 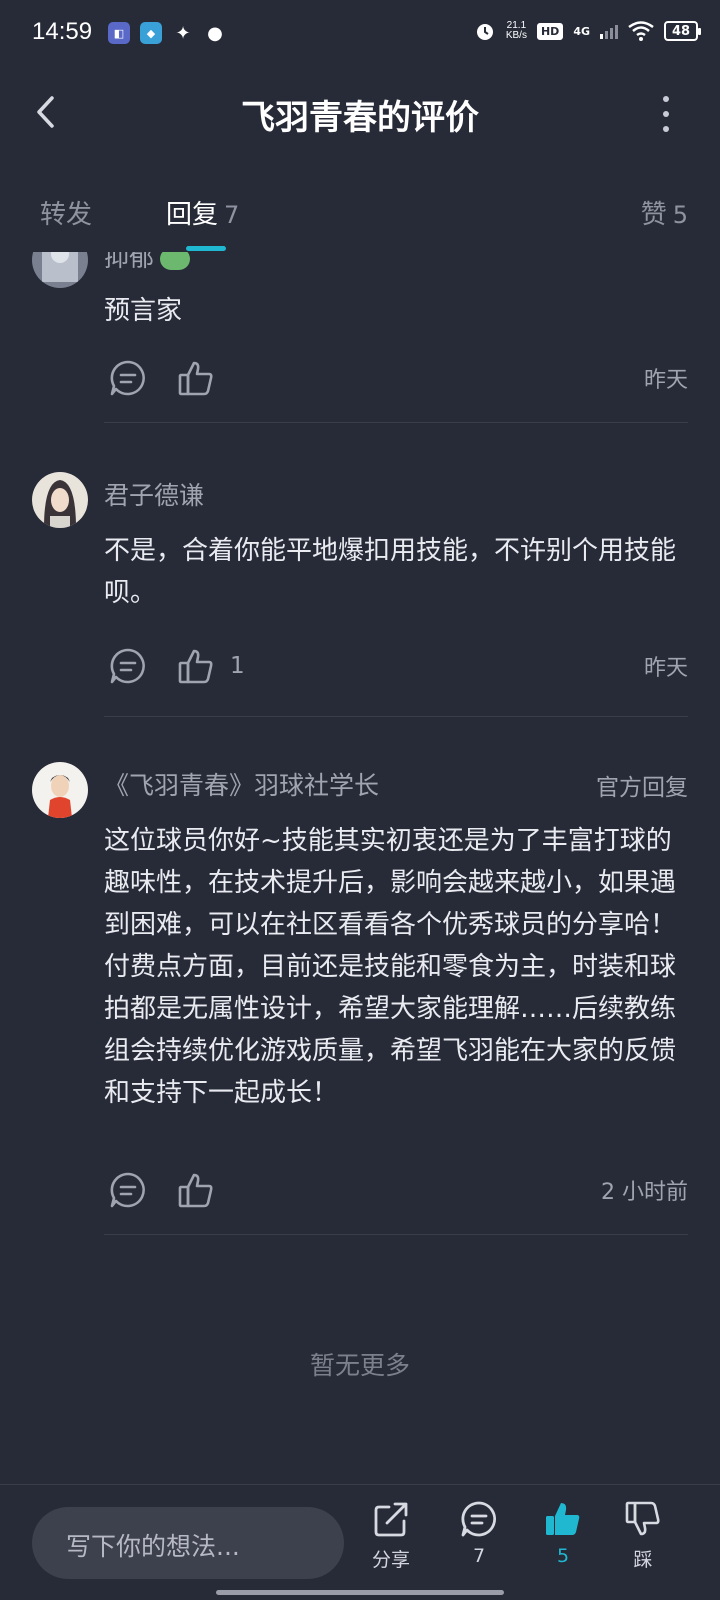 What do you see at coordinates (653, 215) in the screenshot?
I see `tab-likes-label: 赞` at bounding box center [653, 215].